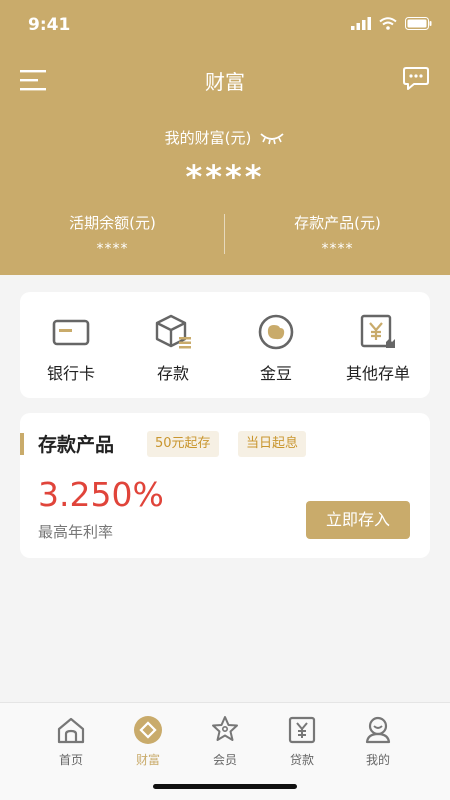  What do you see at coordinates (377, 373) in the screenshot?
I see `quick-action-label: 其他存单` at bounding box center [377, 373].